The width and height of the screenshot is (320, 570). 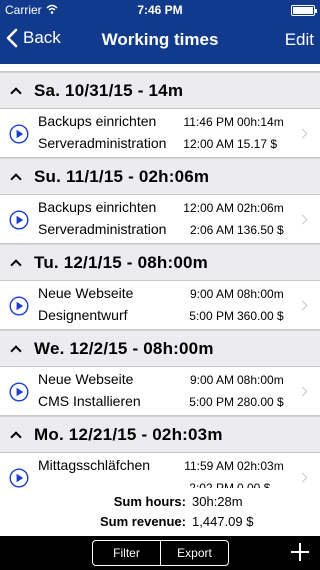 What do you see at coordinates (260, 122) in the screenshot?
I see `duration: 00h:14m` at bounding box center [260, 122].